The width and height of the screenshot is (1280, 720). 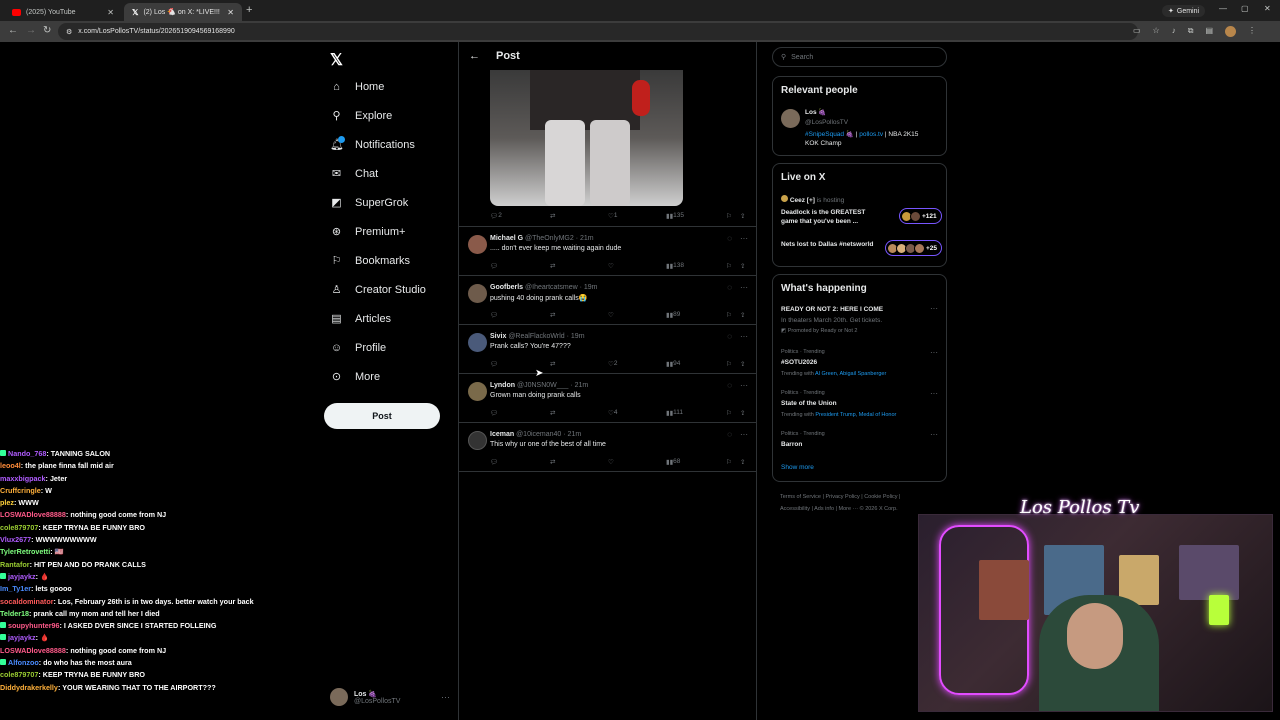 What do you see at coordinates (673, 315) in the screenshot?
I see `views-button: ▮▮ 89` at bounding box center [673, 315].